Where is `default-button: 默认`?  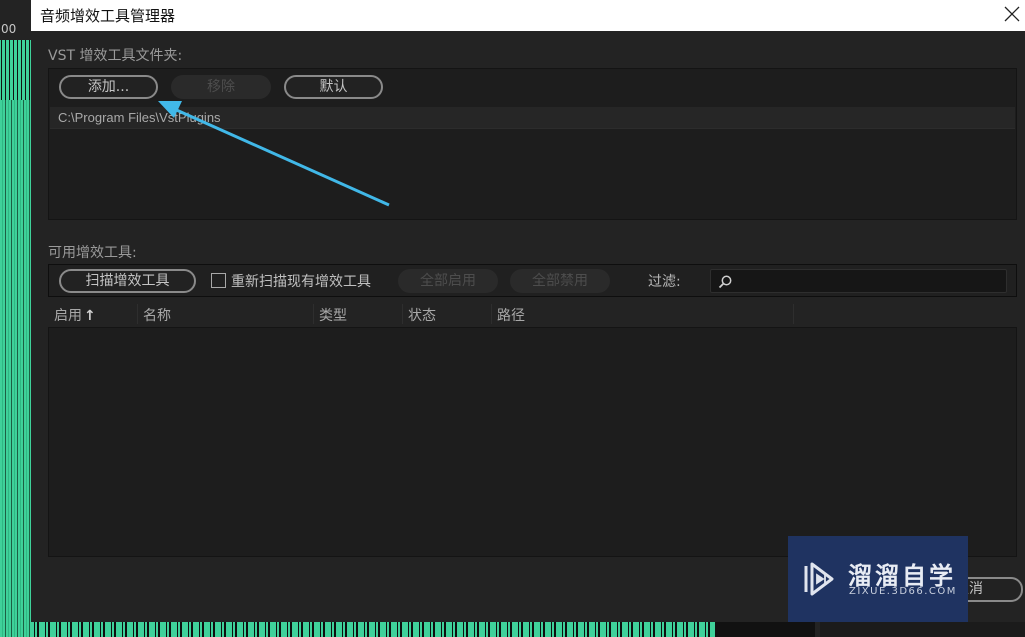 default-button: 默认 is located at coordinates (333, 87).